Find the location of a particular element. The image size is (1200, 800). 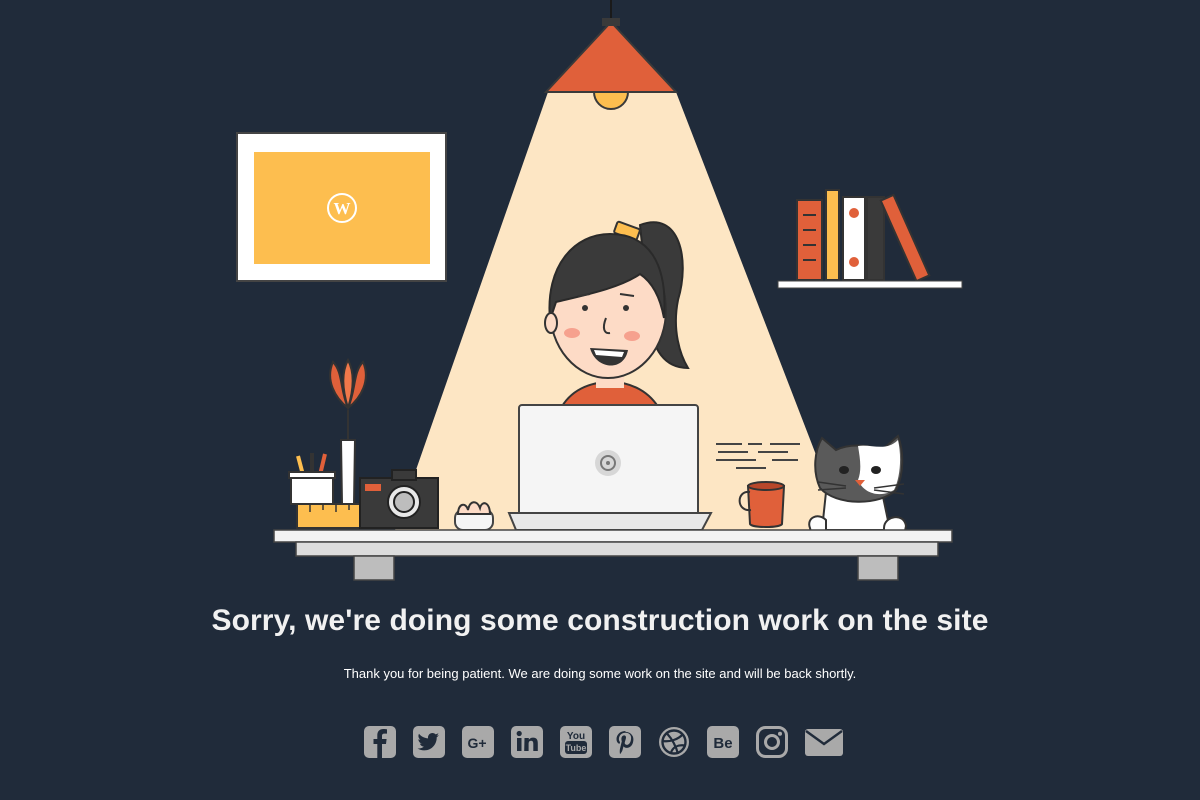

laptop is located at coordinates (610, 467).